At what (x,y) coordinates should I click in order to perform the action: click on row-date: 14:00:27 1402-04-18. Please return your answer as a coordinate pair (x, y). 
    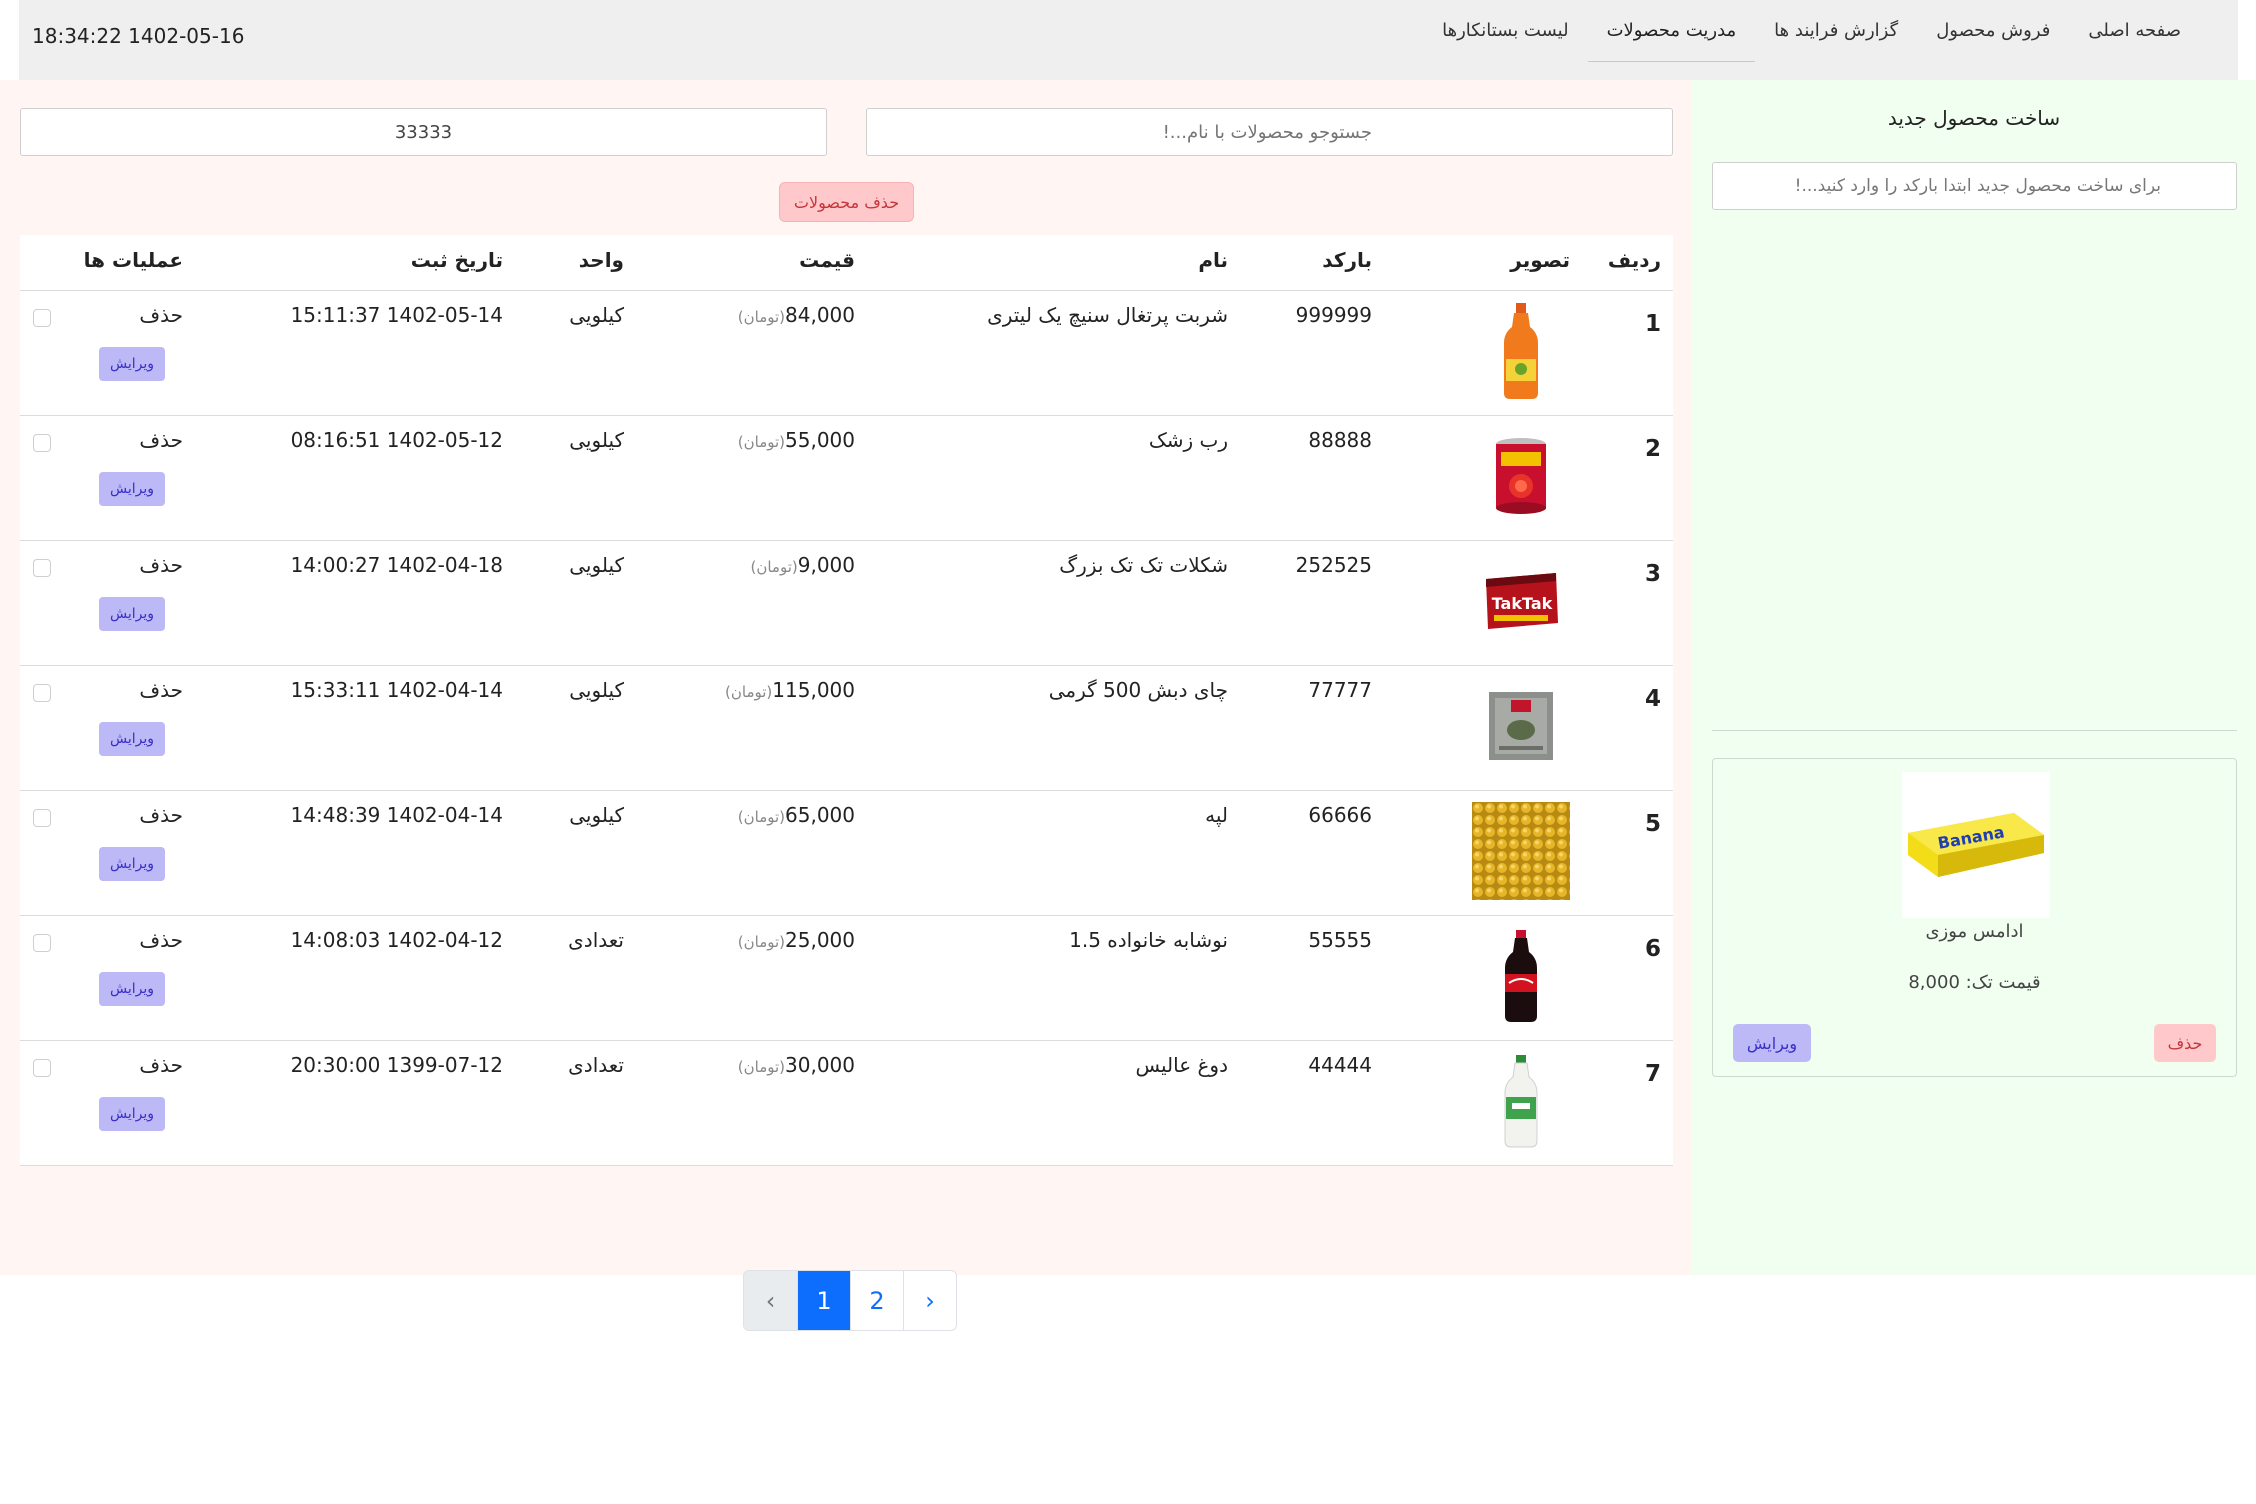
    Looking at the image, I should click on (396, 565).